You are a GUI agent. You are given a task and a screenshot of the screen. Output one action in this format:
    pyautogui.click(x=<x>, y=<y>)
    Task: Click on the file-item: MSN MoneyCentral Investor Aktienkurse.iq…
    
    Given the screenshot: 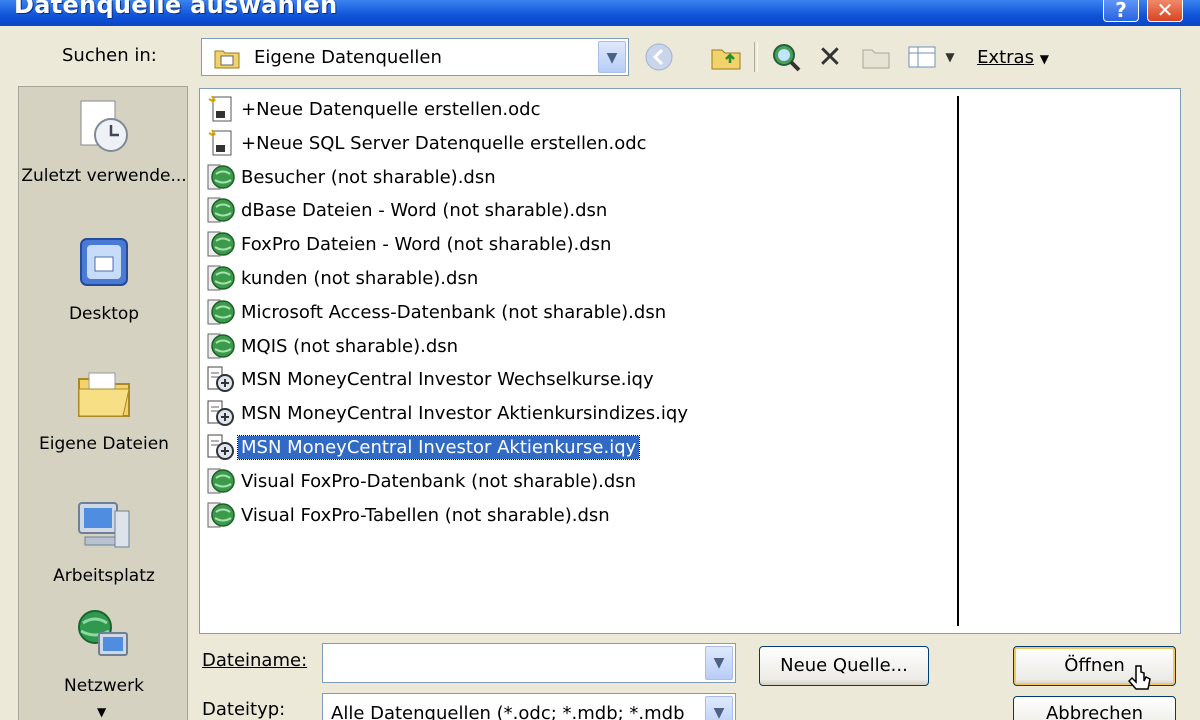 What is the action you would take?
    pyautogui.click(x=423, y=447)
    